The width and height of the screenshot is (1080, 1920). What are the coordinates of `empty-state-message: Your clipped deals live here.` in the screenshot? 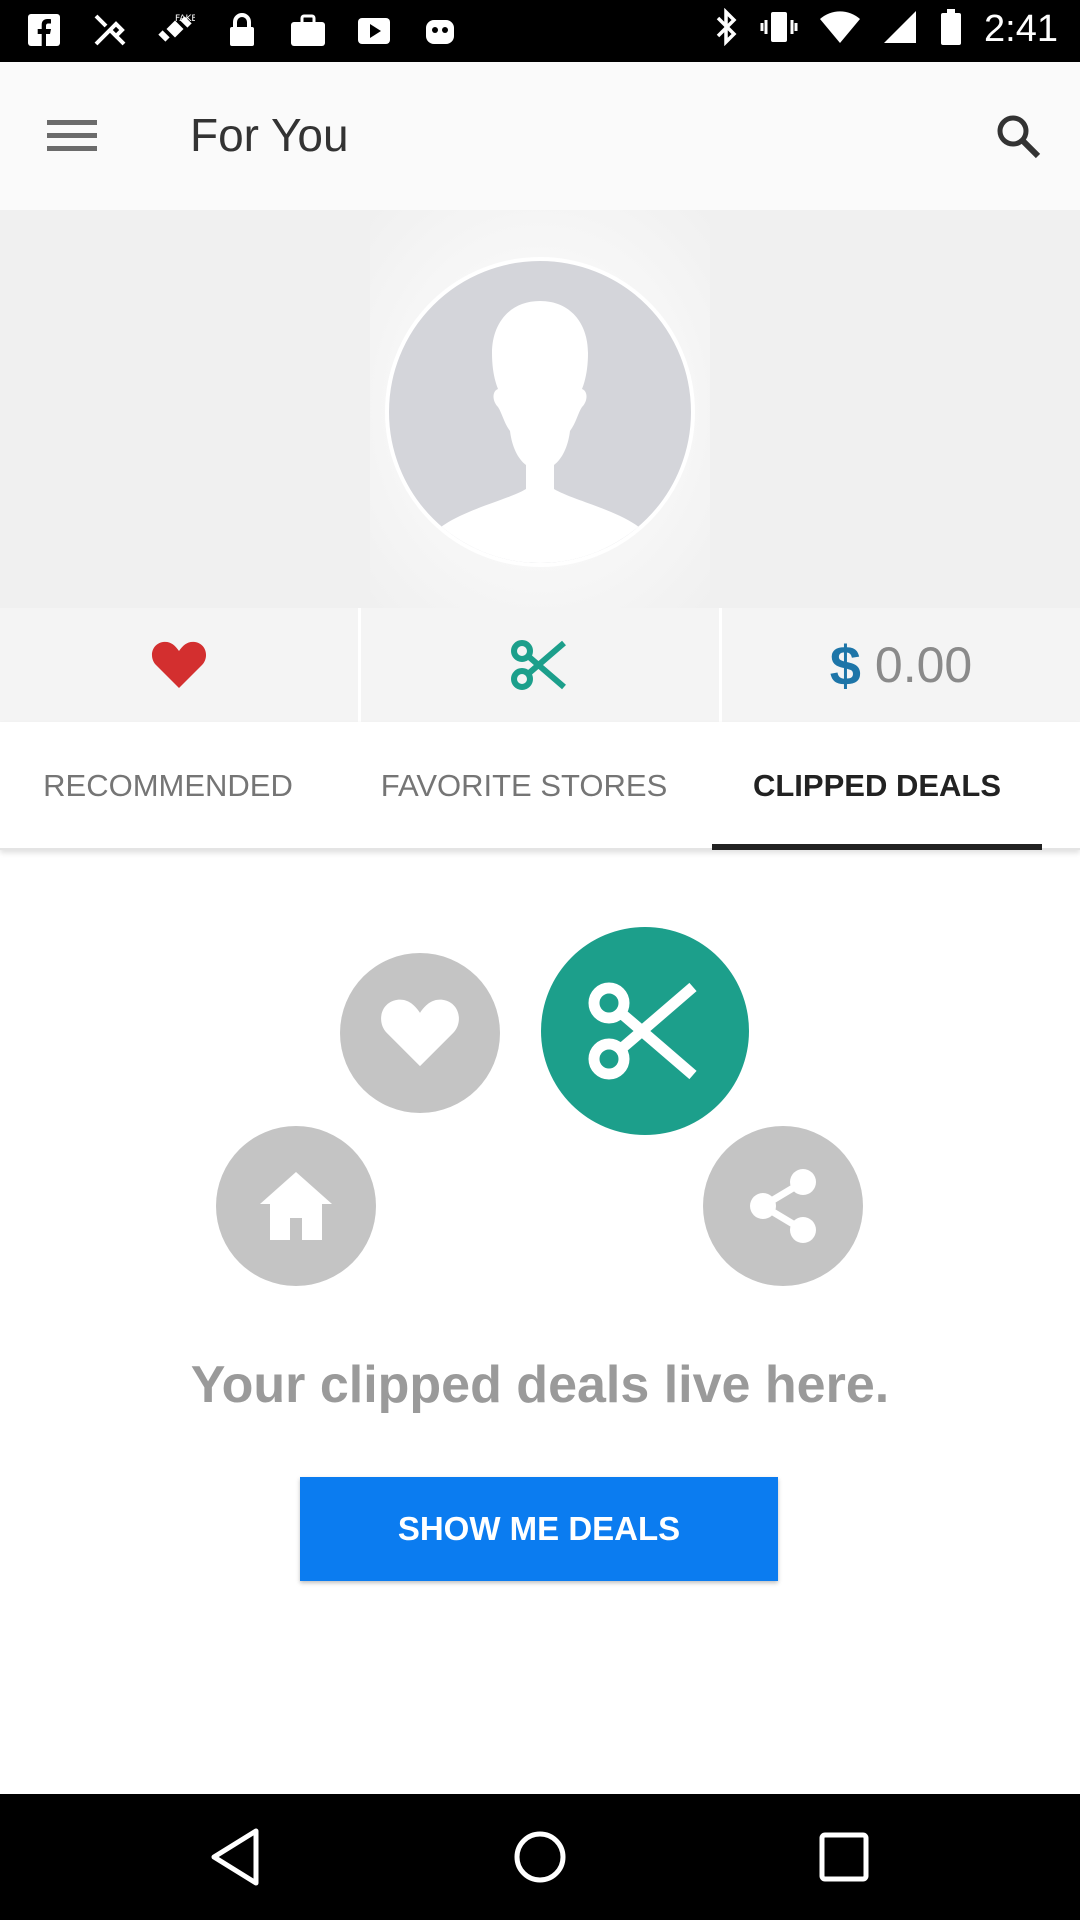 It's located at (540, 1385).